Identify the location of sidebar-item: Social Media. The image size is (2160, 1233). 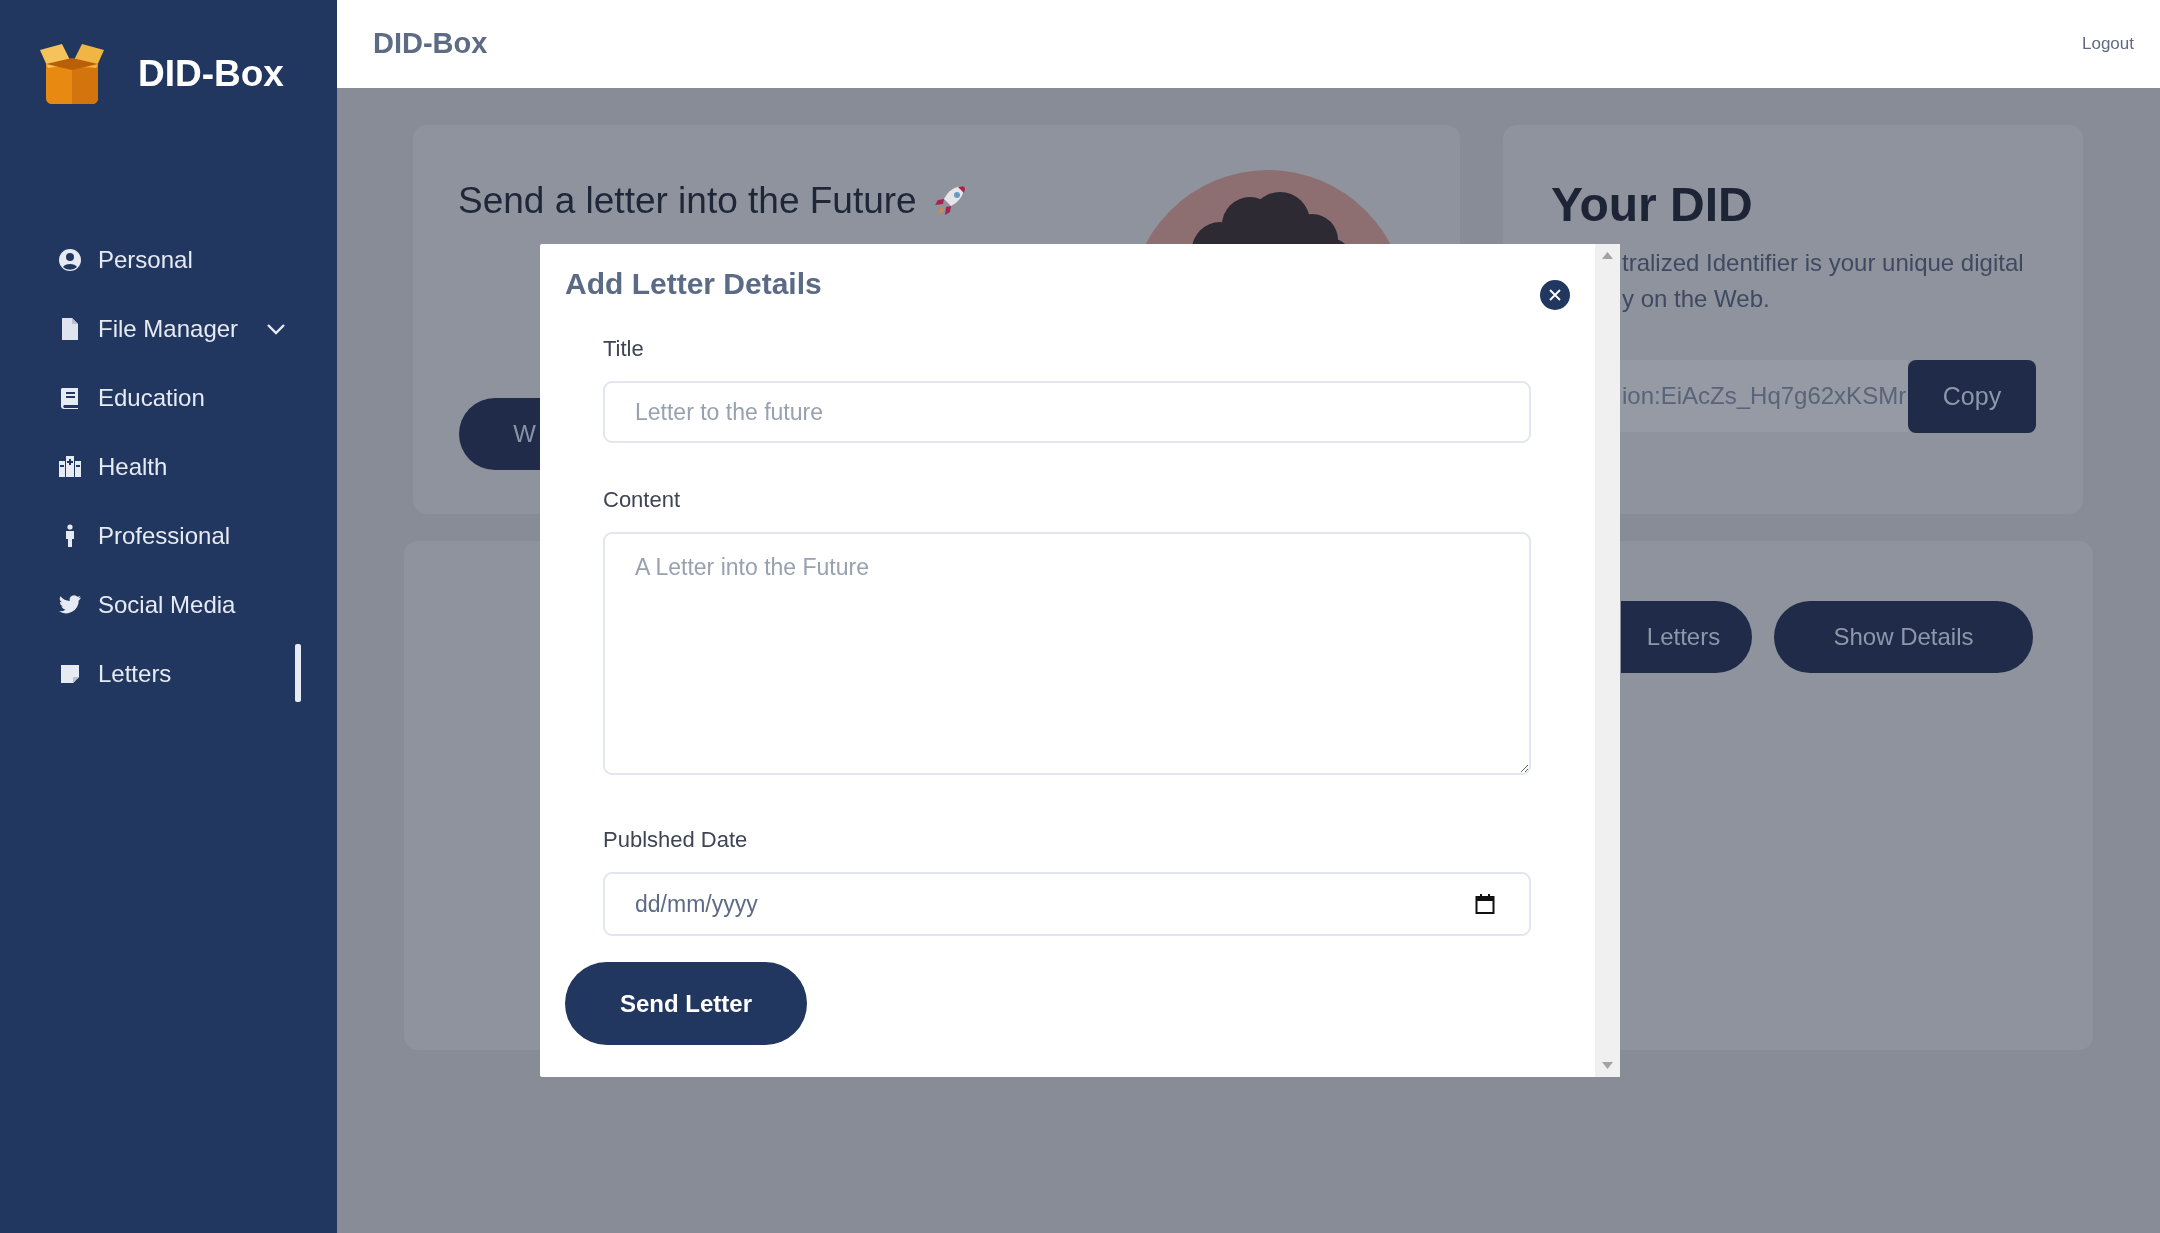
(150, 604).